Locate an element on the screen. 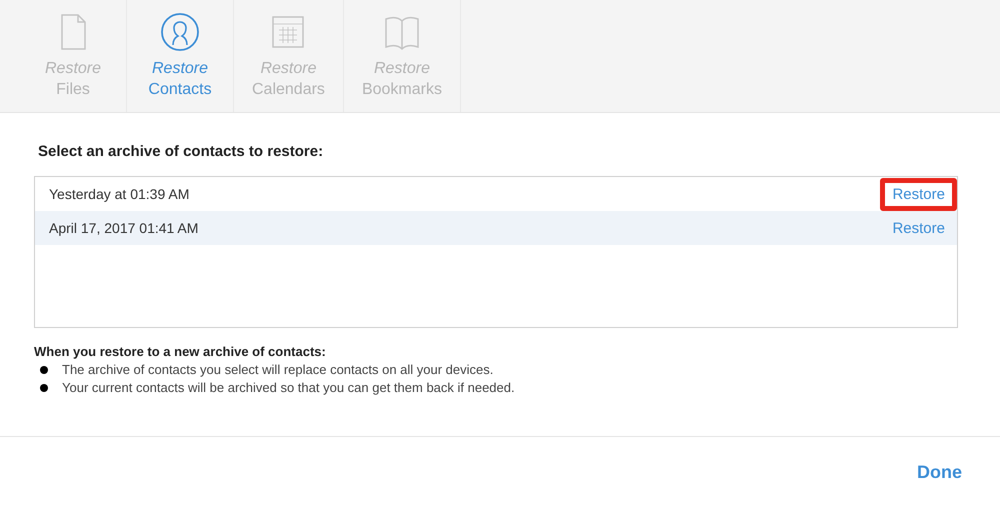 The height and width of the screenshot is (507, 1000). archive-date: Yesterday at 01:39 AM is located at coordinates (119, 194).